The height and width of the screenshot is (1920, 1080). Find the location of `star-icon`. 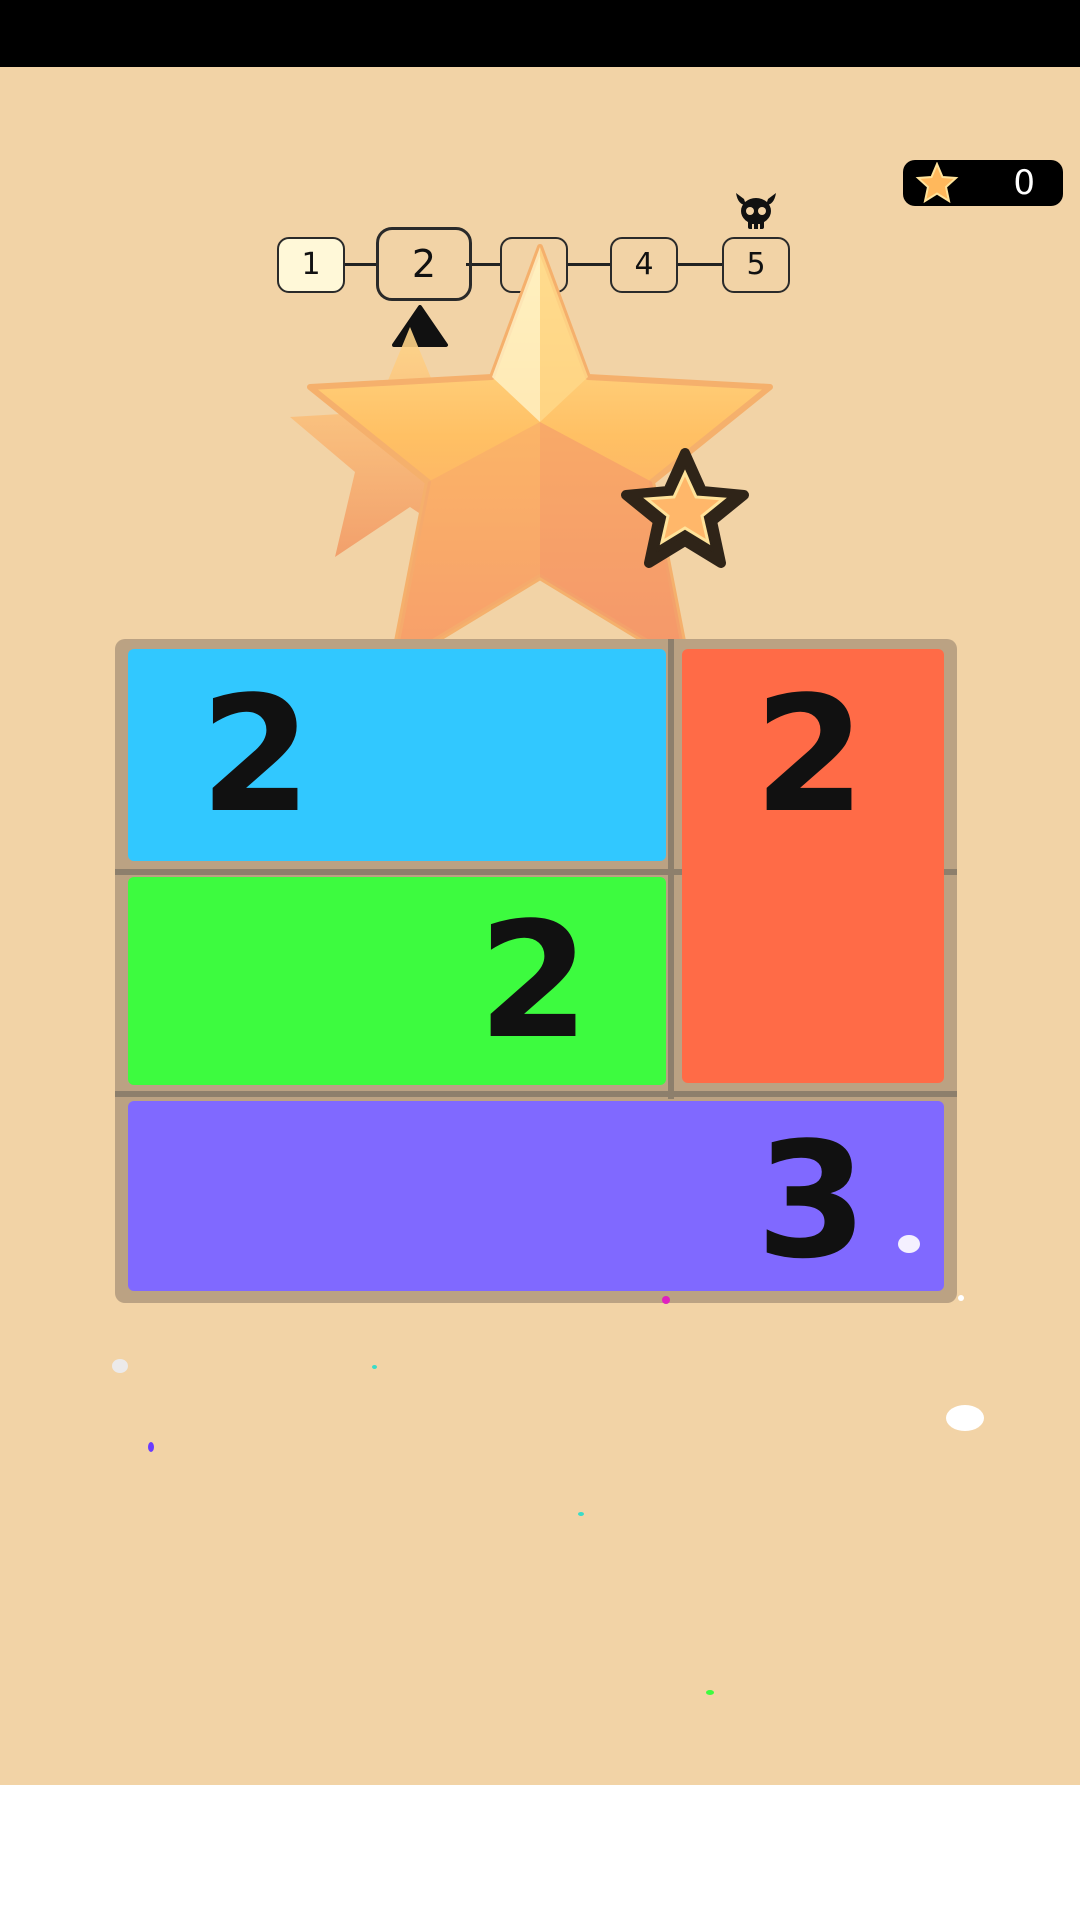

star-icon is located at coordinates (937, 183).